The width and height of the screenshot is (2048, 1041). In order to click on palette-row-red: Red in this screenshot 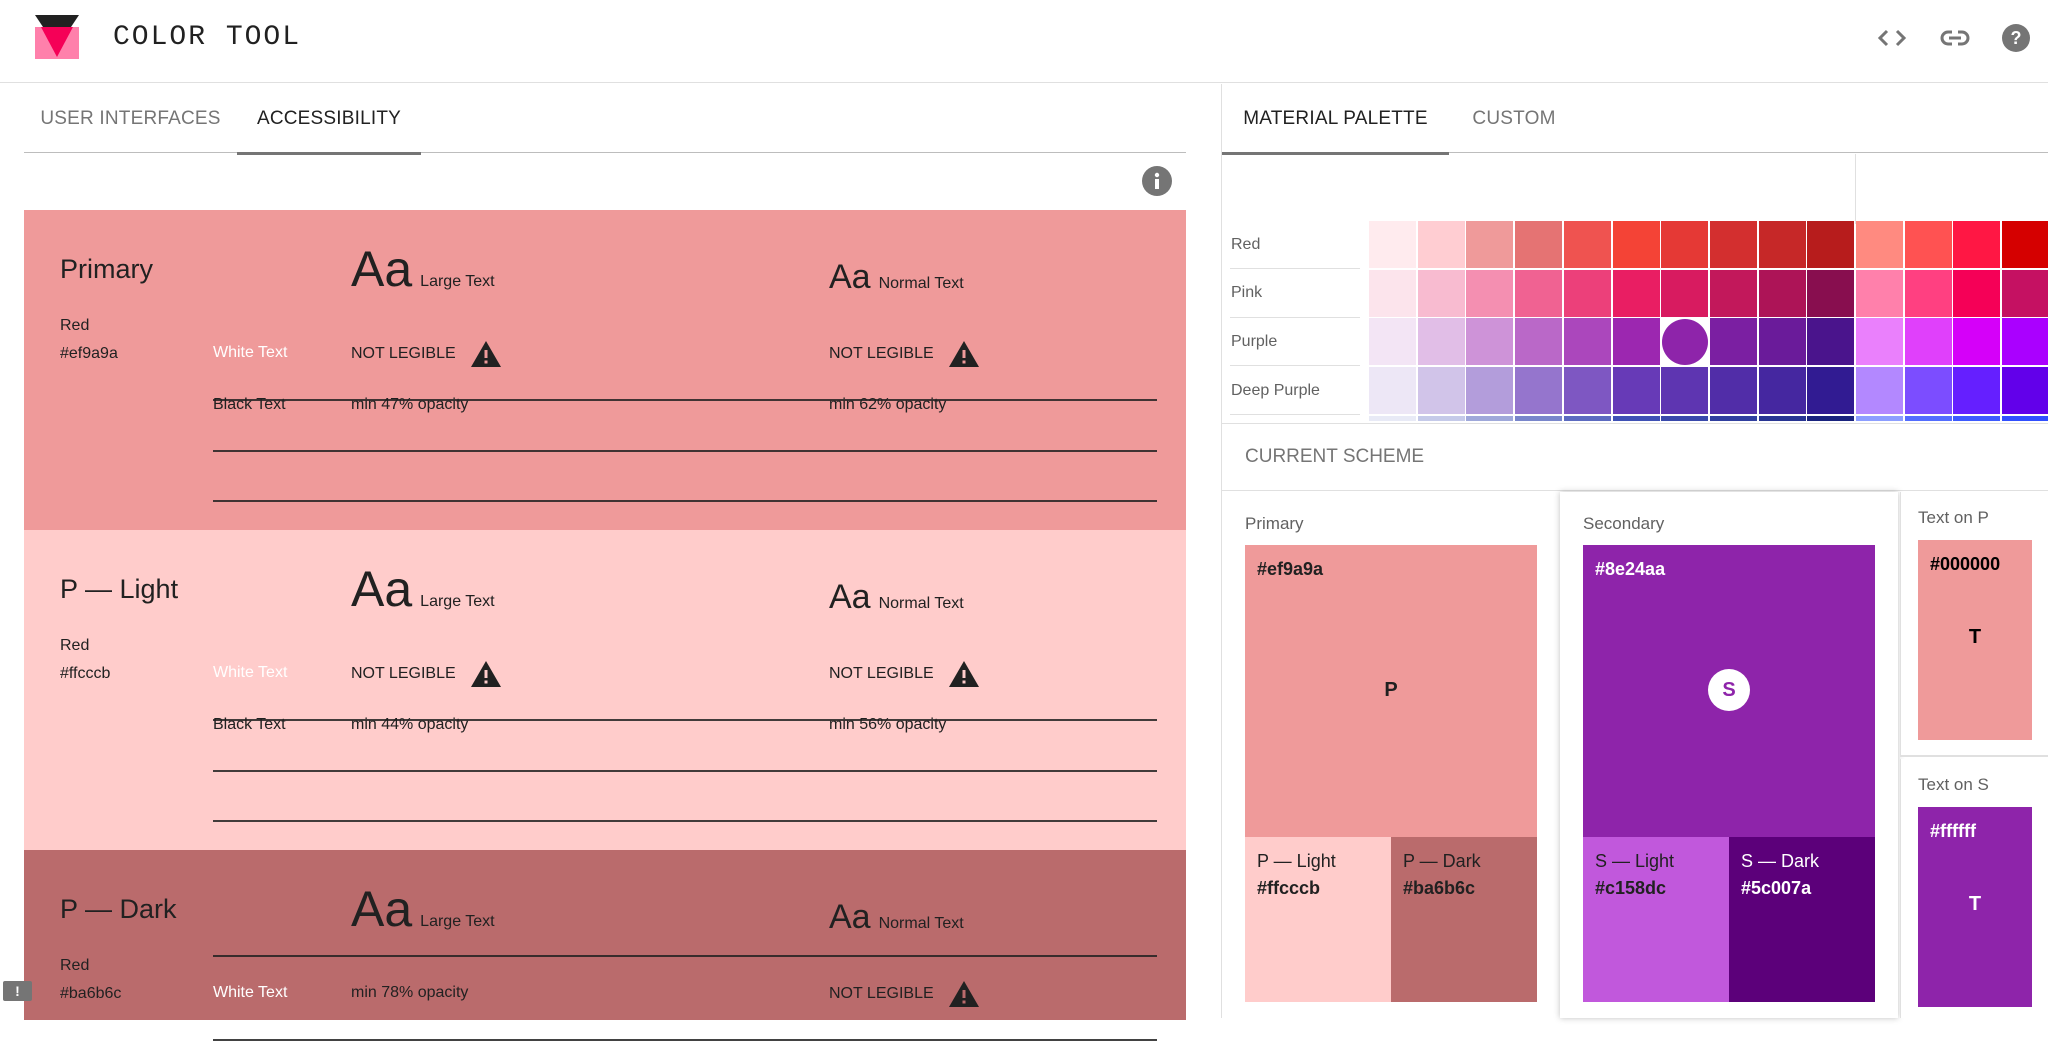, I will do `click(1295, 245)`.